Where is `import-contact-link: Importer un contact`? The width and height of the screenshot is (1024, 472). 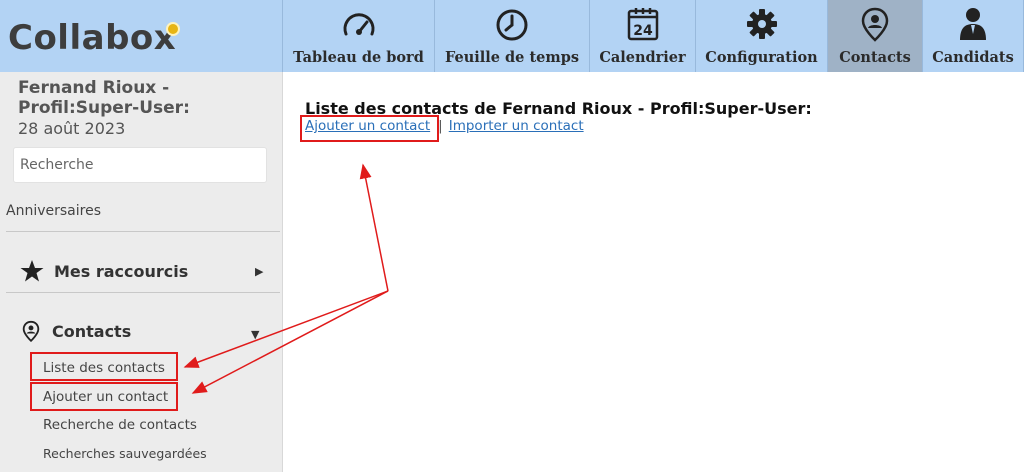 import-contact-link: Importer un contact is located at coordinates (516, 126).